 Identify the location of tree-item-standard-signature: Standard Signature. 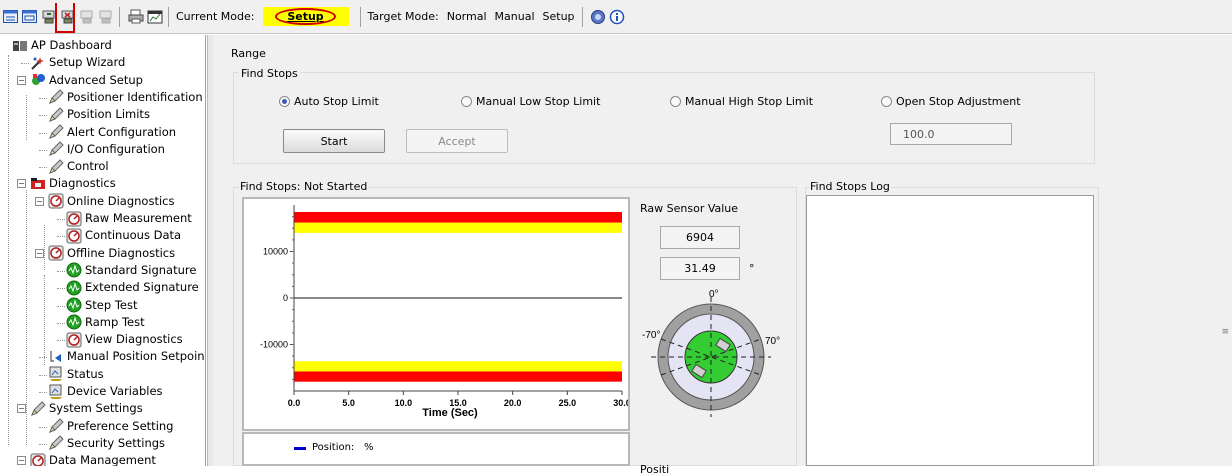
(131, 270).